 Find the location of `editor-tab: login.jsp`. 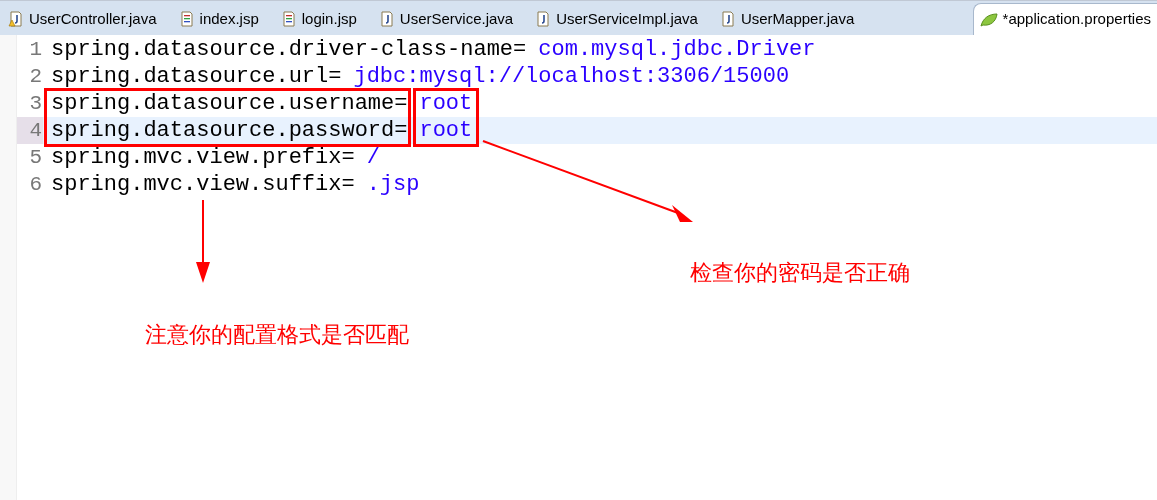

editor-tab: login.jsp is located at coordinates (318, 19).